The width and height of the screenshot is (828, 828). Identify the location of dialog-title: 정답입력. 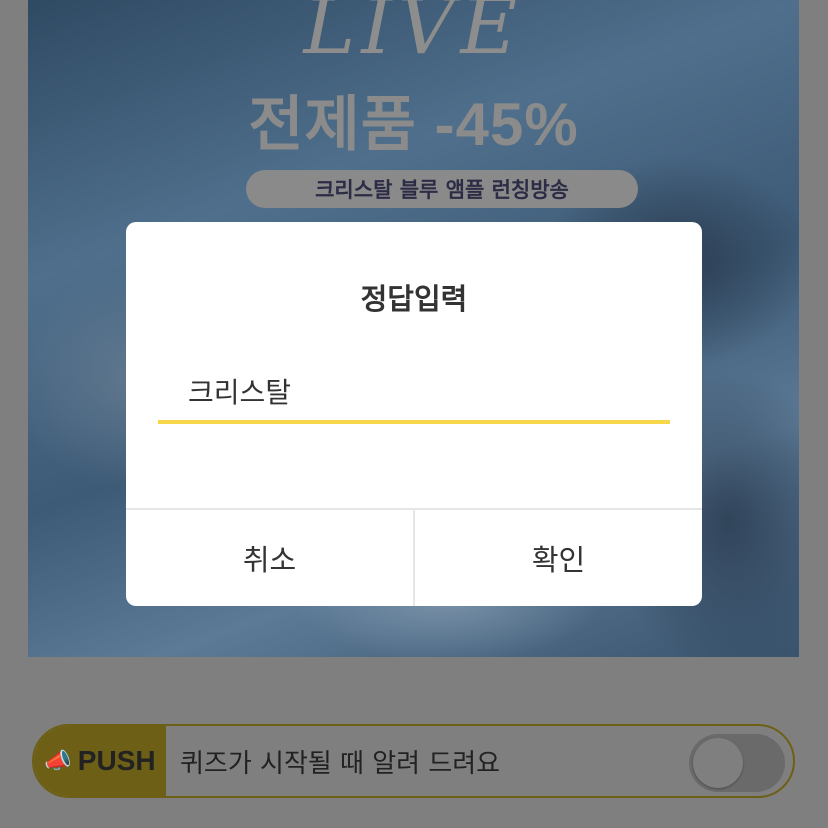
(414, 299).